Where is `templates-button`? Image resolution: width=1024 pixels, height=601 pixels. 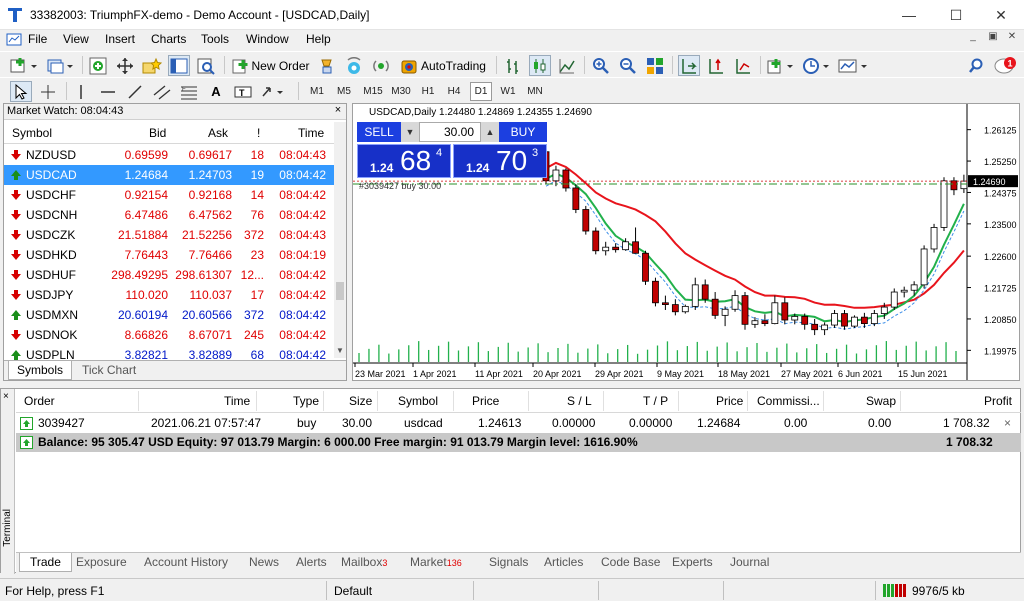 templates-button is located at coordinates (854, 65).